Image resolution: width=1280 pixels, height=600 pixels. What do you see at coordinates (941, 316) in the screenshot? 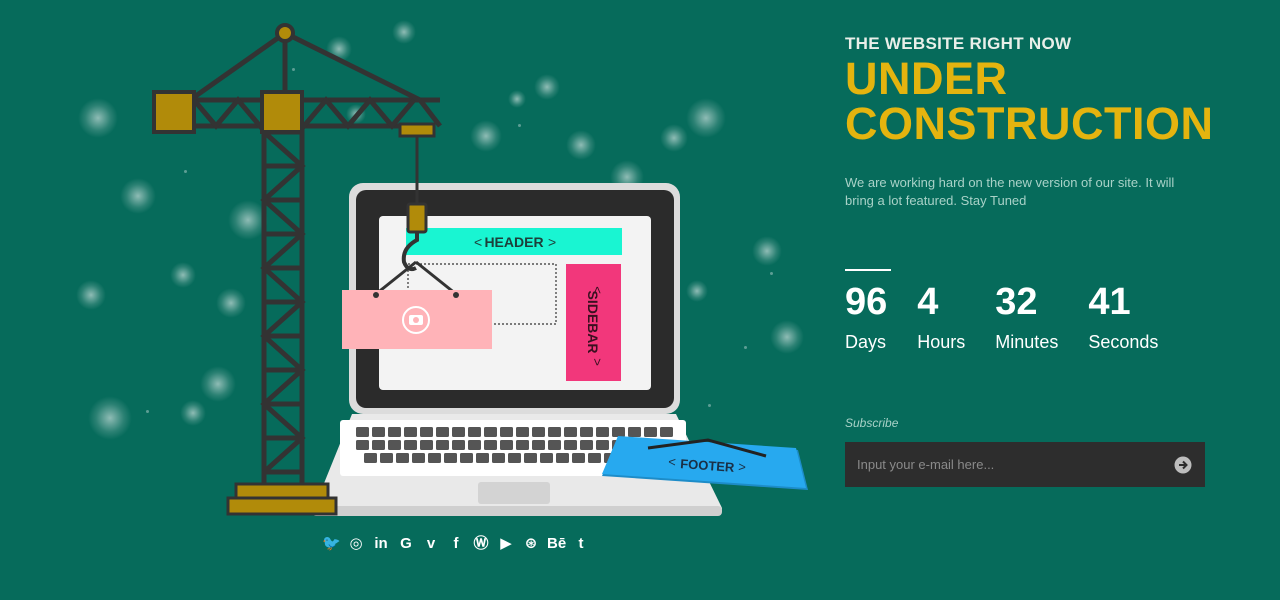
I see `countdown-hours: 4 Hours` at bounding box center [941, 316].